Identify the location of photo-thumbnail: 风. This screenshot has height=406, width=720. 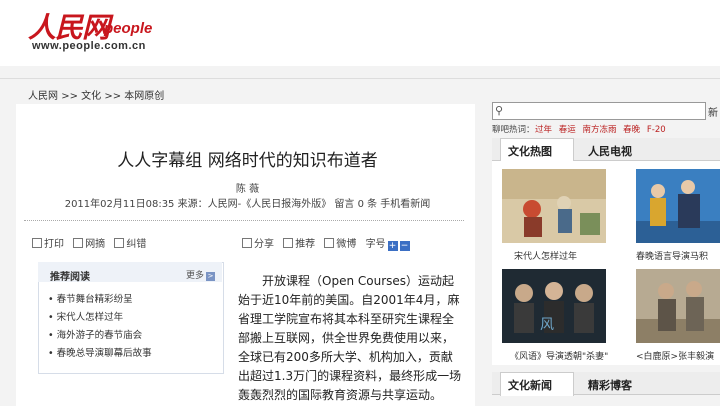
(554, 306).